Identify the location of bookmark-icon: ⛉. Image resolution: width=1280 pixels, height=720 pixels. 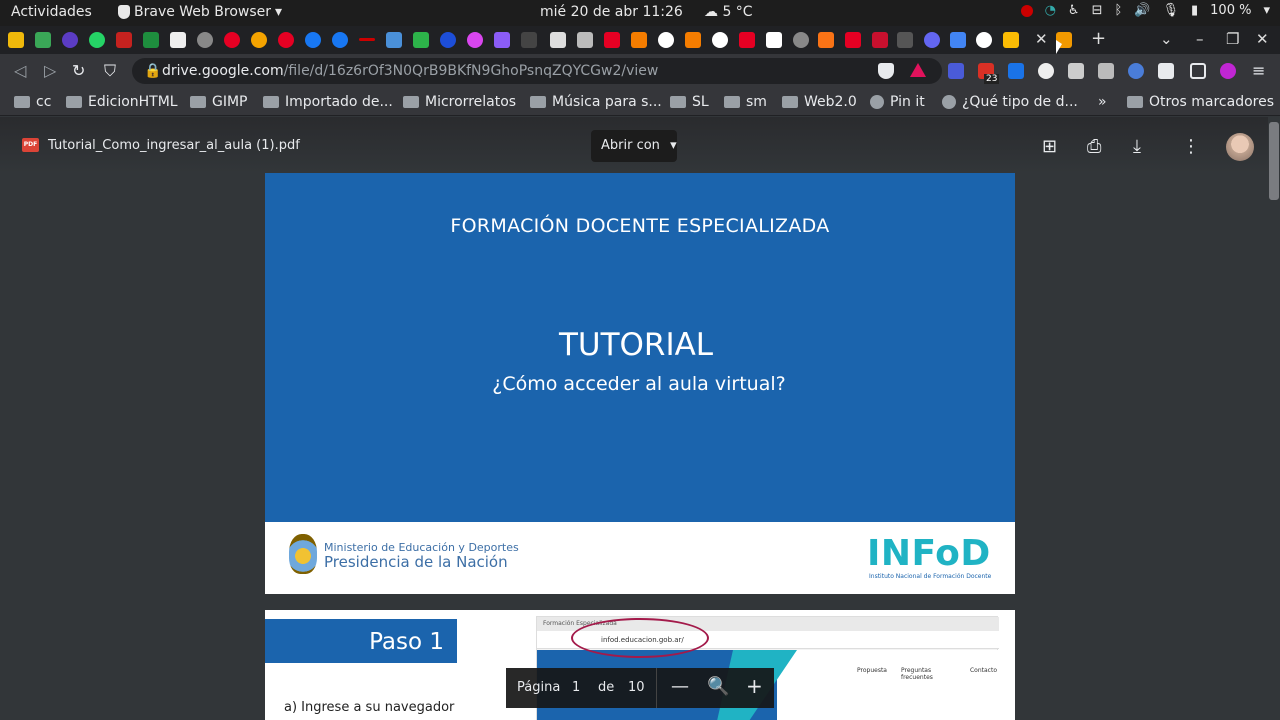
(110, 71).